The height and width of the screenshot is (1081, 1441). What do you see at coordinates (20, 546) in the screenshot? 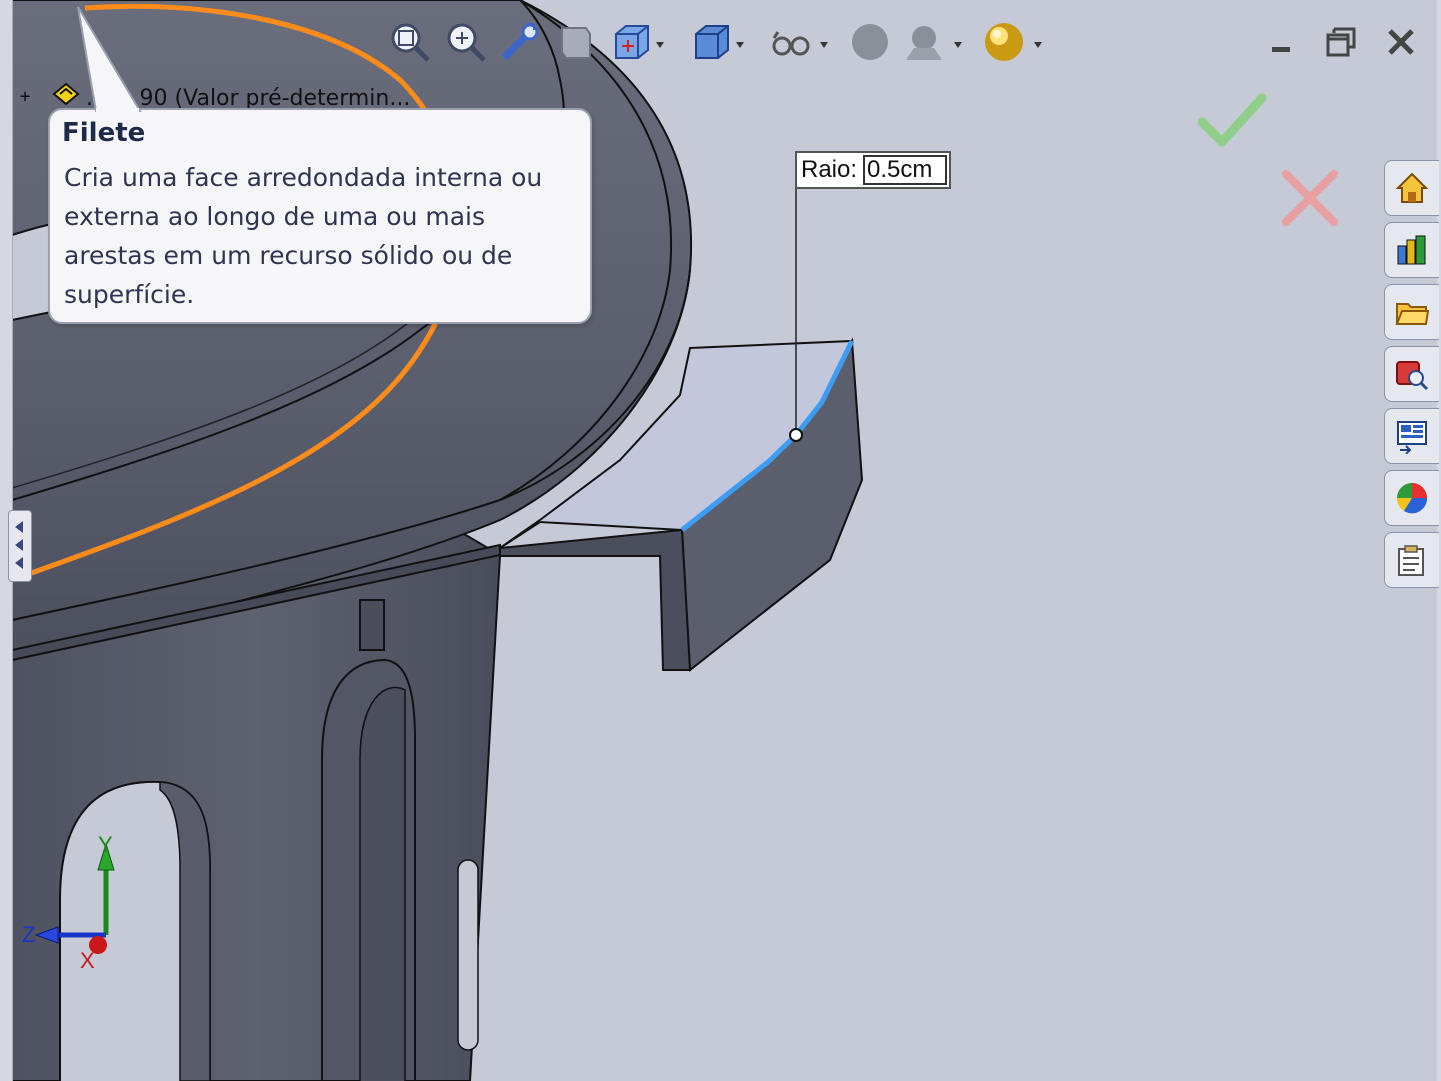
I see `panel-collapse-handle` at bounding box center [20, 546].